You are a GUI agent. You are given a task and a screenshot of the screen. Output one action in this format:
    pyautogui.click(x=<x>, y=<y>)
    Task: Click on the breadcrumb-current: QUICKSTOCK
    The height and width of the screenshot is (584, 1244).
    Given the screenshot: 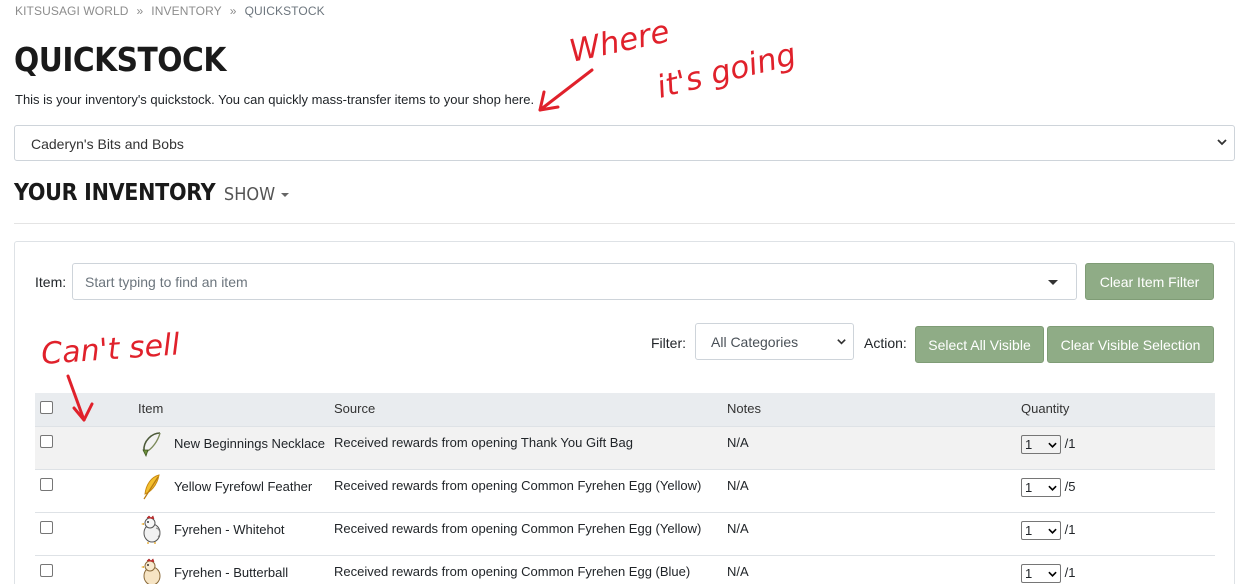 What is the action you would take?
    pyautogui.click(x=284, y=11)
    